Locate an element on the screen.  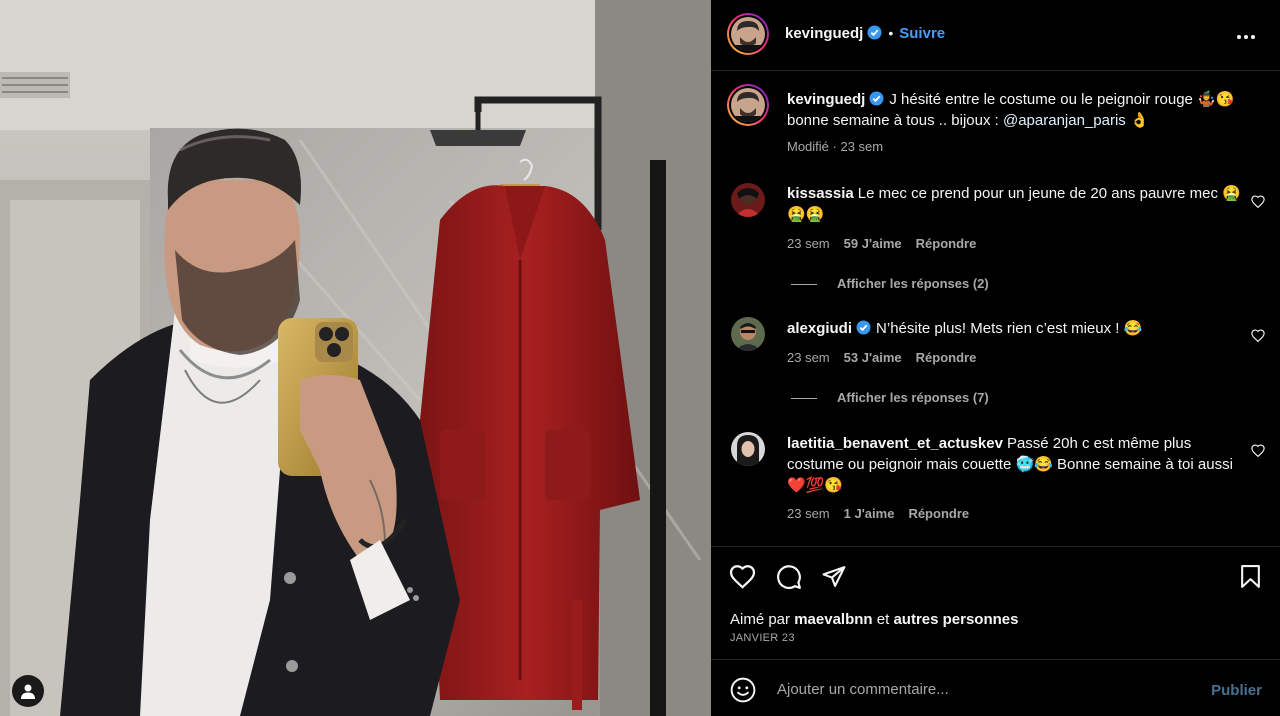
comment-meta: 23 sem 53 J'aime Répondre is located at coordinates (881, 357).